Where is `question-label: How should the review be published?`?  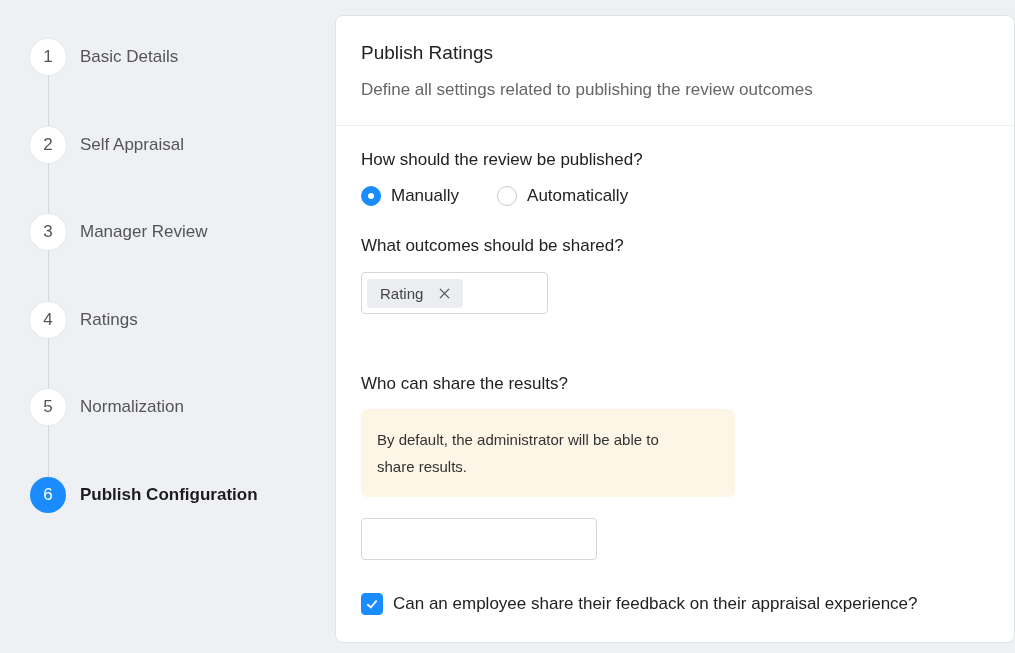
question-label: How should the review be published? is located at coordinates (502, 160).